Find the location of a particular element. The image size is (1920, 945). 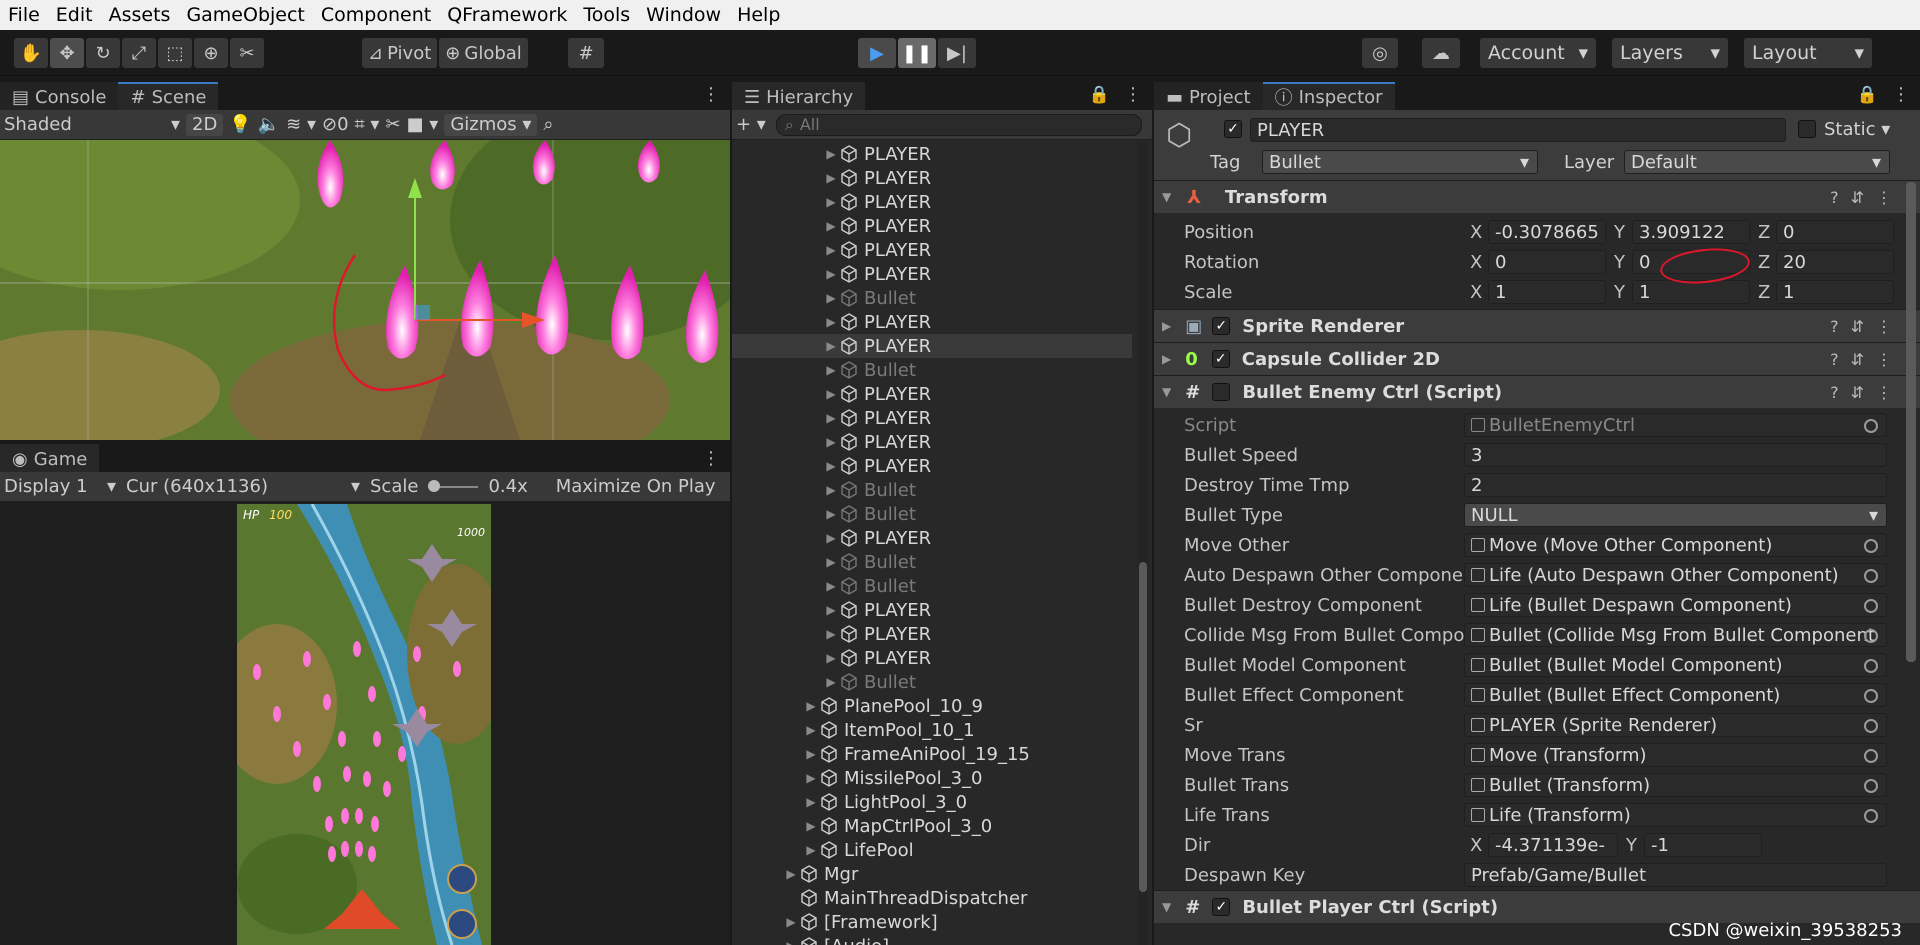

scale-slider is located at coordinates (453, 485).